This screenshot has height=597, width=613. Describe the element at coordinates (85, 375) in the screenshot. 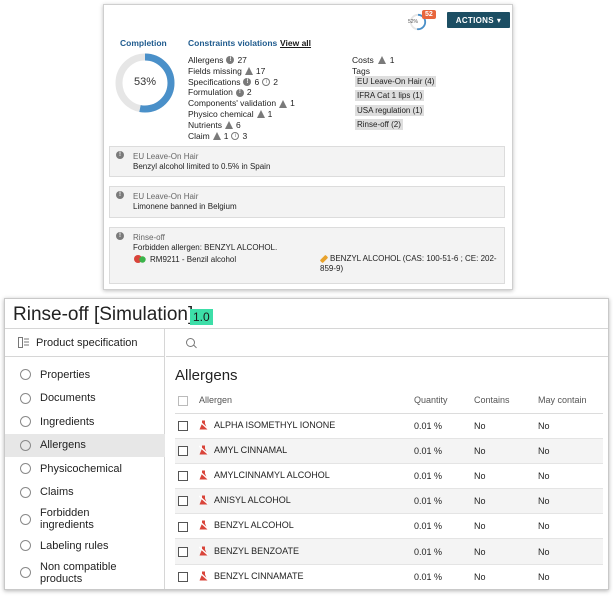

I see `sidebar-item-properties: Properties` at that location.